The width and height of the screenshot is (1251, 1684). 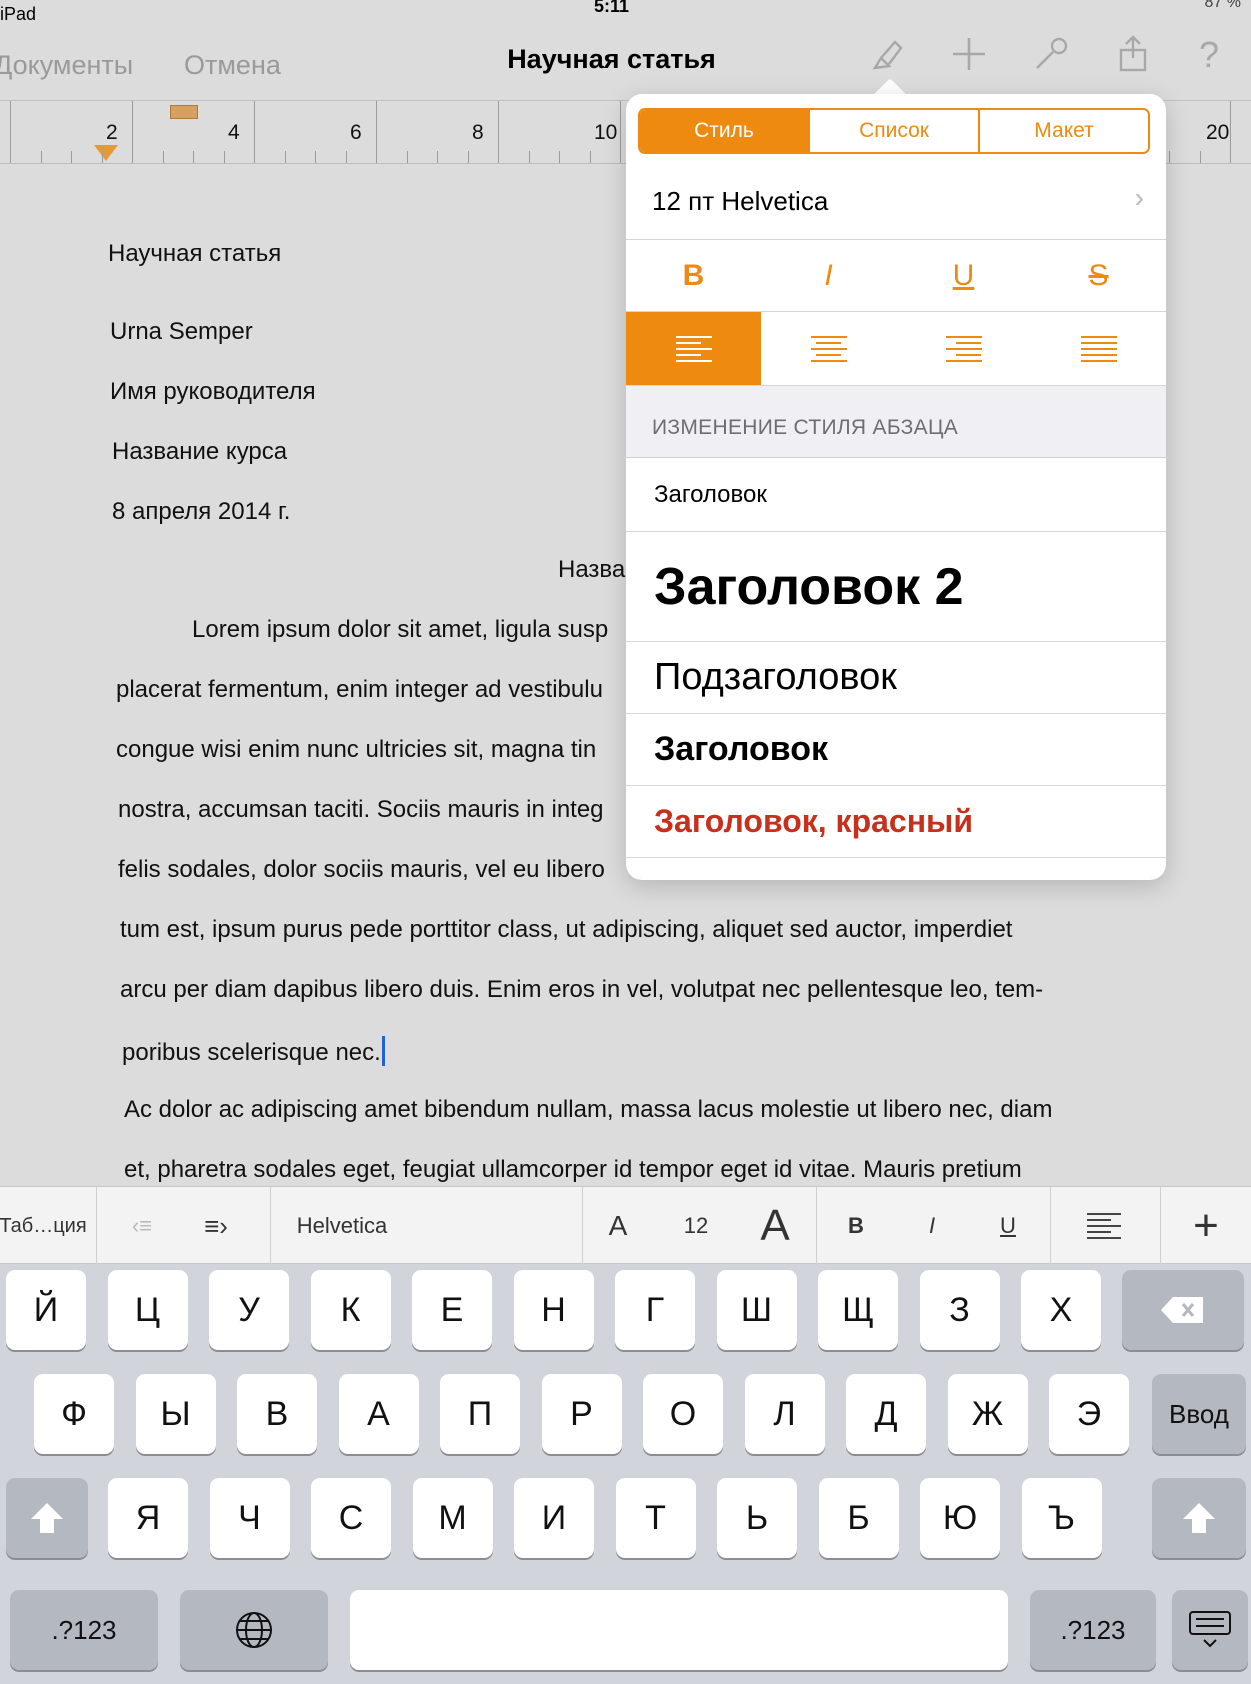 What do you see at coordinates (856, 1226) in the screenshot?
I see `bold-shortcut-button: B` at bounding box center [856, 1226].